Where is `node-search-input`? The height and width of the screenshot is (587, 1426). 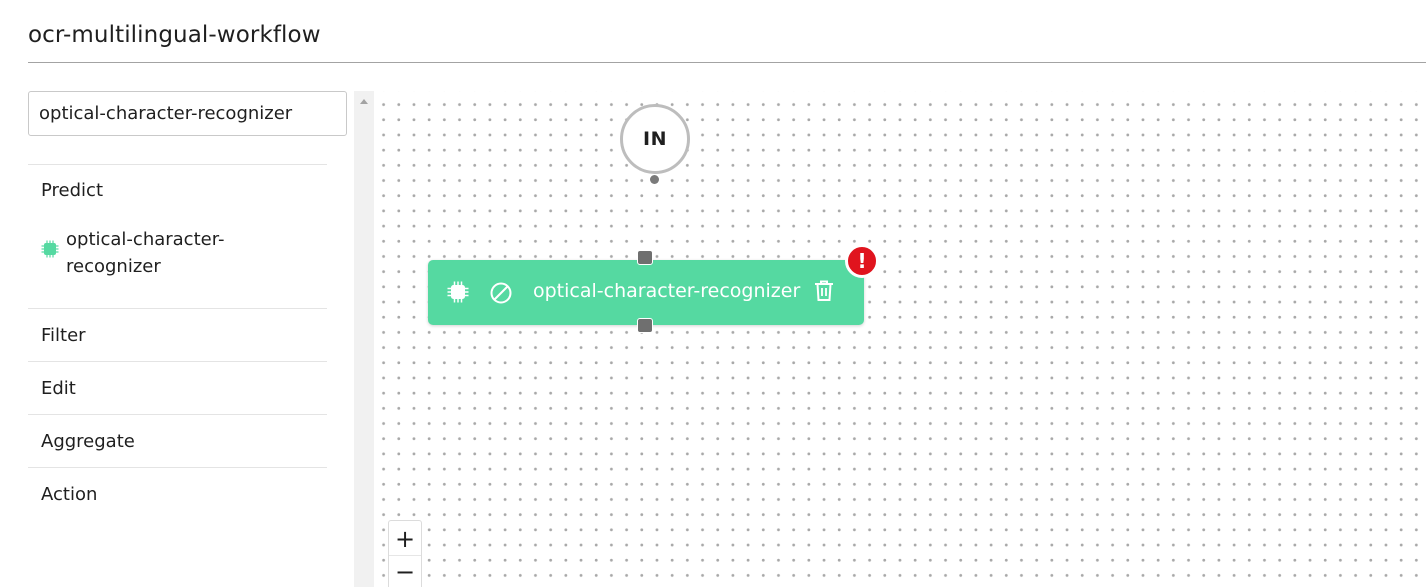 node-search-input is located at coordinates (187, 113).